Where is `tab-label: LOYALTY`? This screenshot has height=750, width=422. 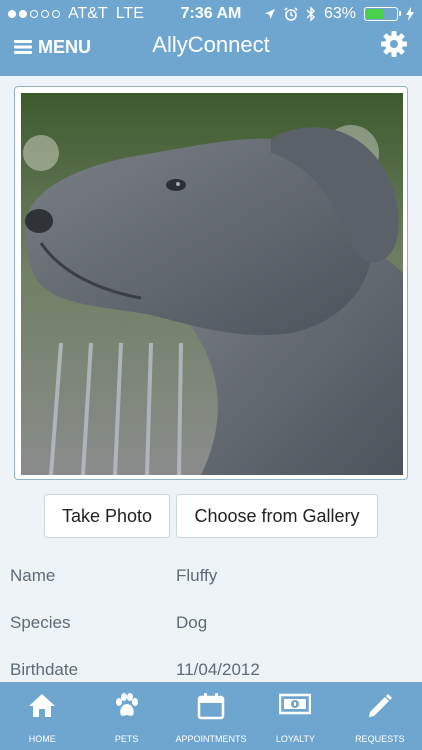
tab-label: LOYALTY is located at coordinates (295, 739).